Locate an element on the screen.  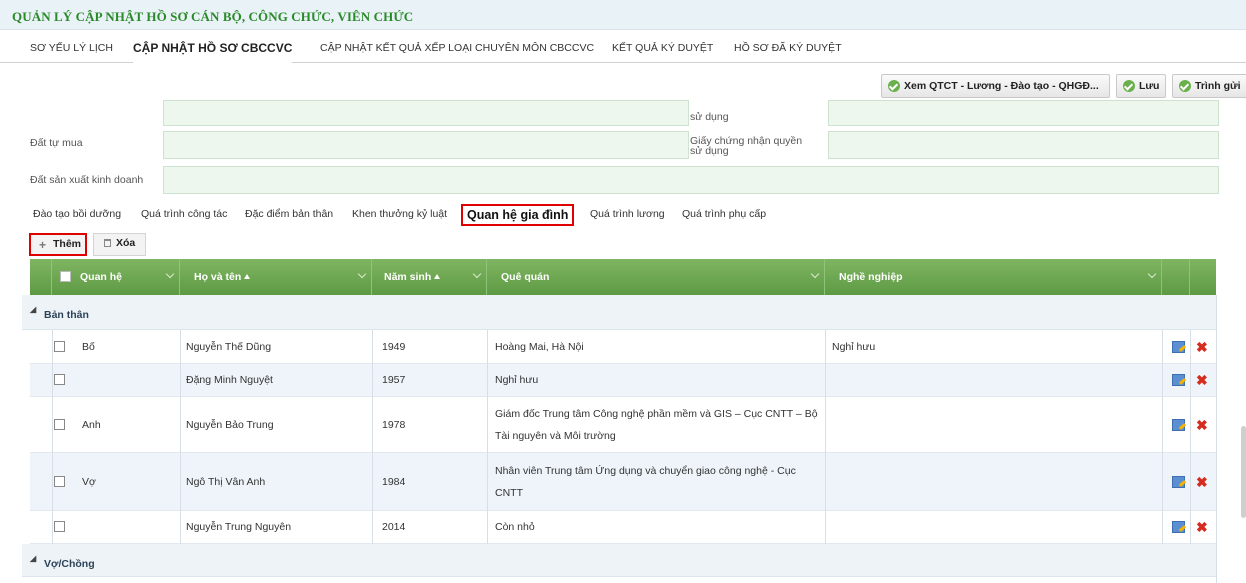
subtab-dao-tao: Đào tạo bồi dưỡng is located at coordinates (77, 214).